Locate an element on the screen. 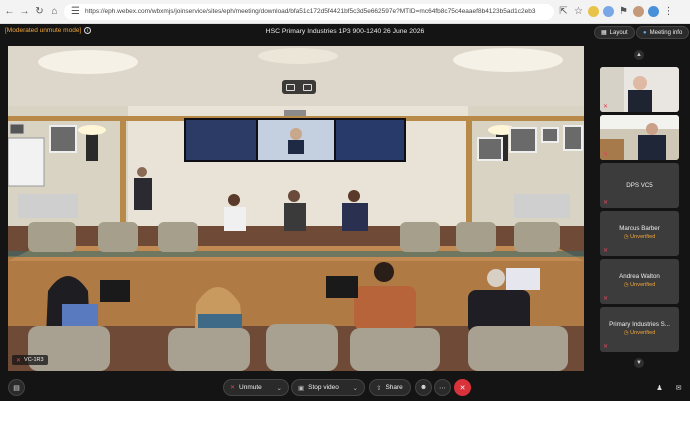  fullscreen-icon is located at coordinates (307, 87).